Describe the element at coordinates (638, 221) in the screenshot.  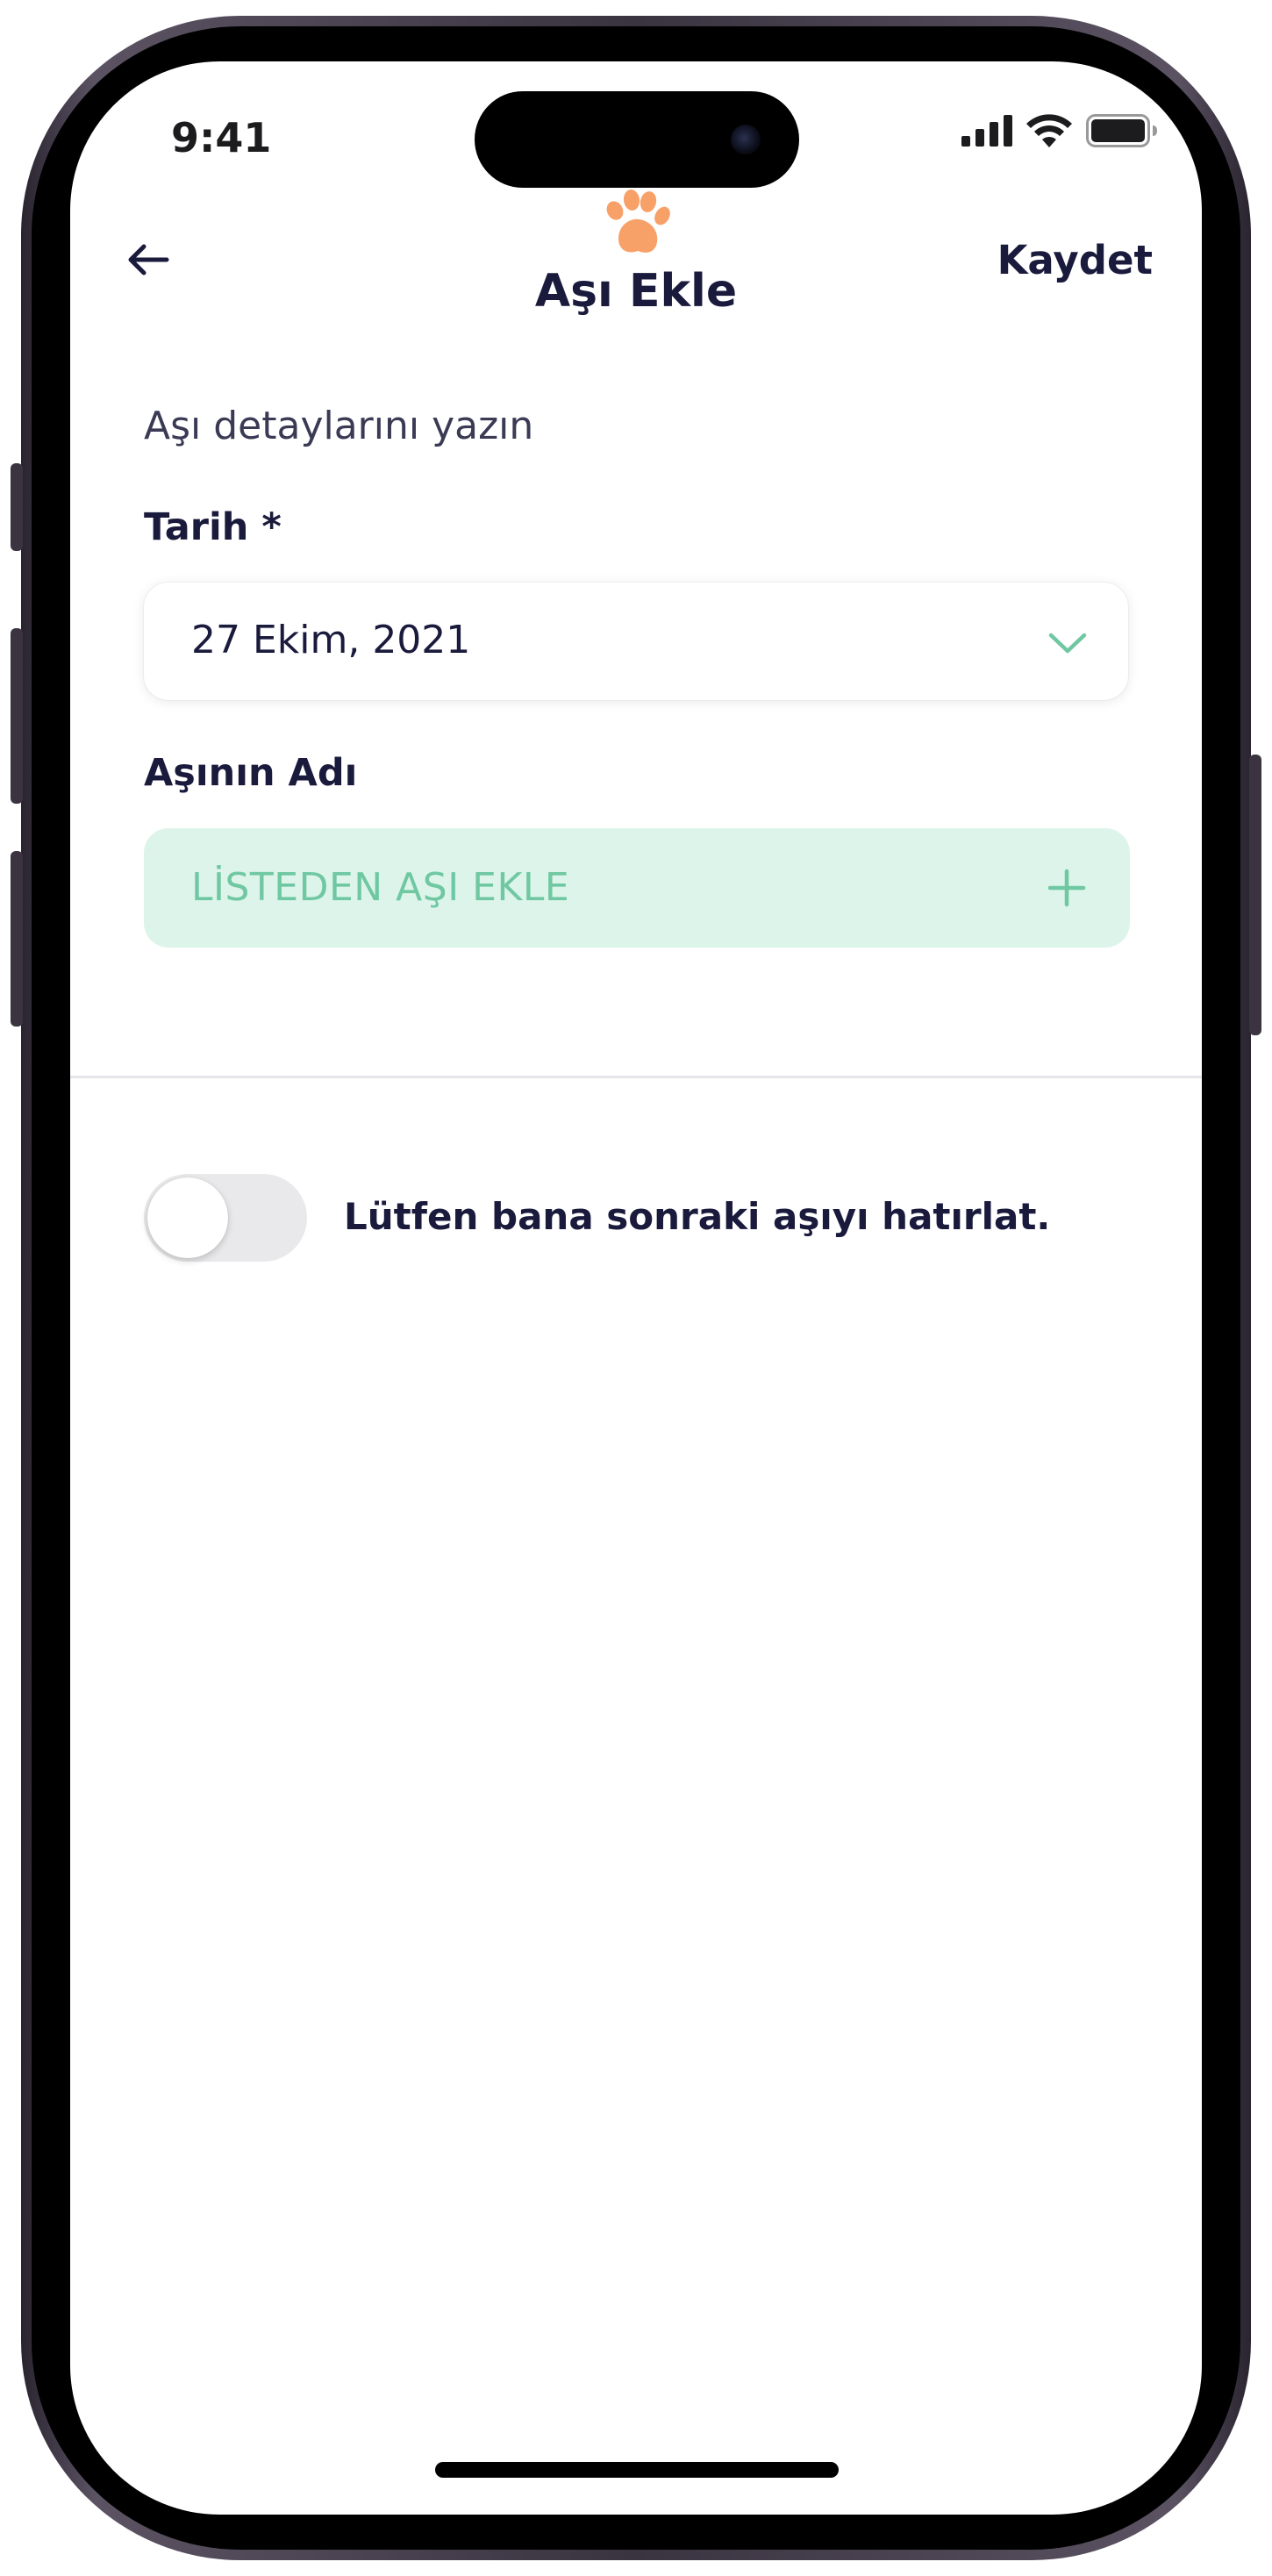
I see `paw-icon` at that location.